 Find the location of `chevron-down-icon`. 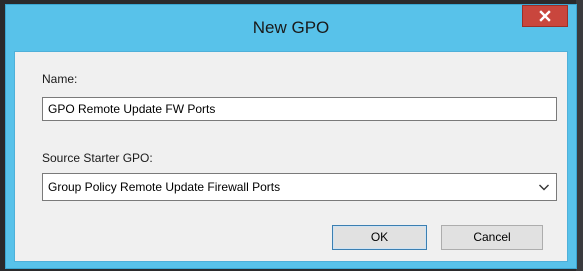

chevron-down-icon is located at coordinates (544, 187).